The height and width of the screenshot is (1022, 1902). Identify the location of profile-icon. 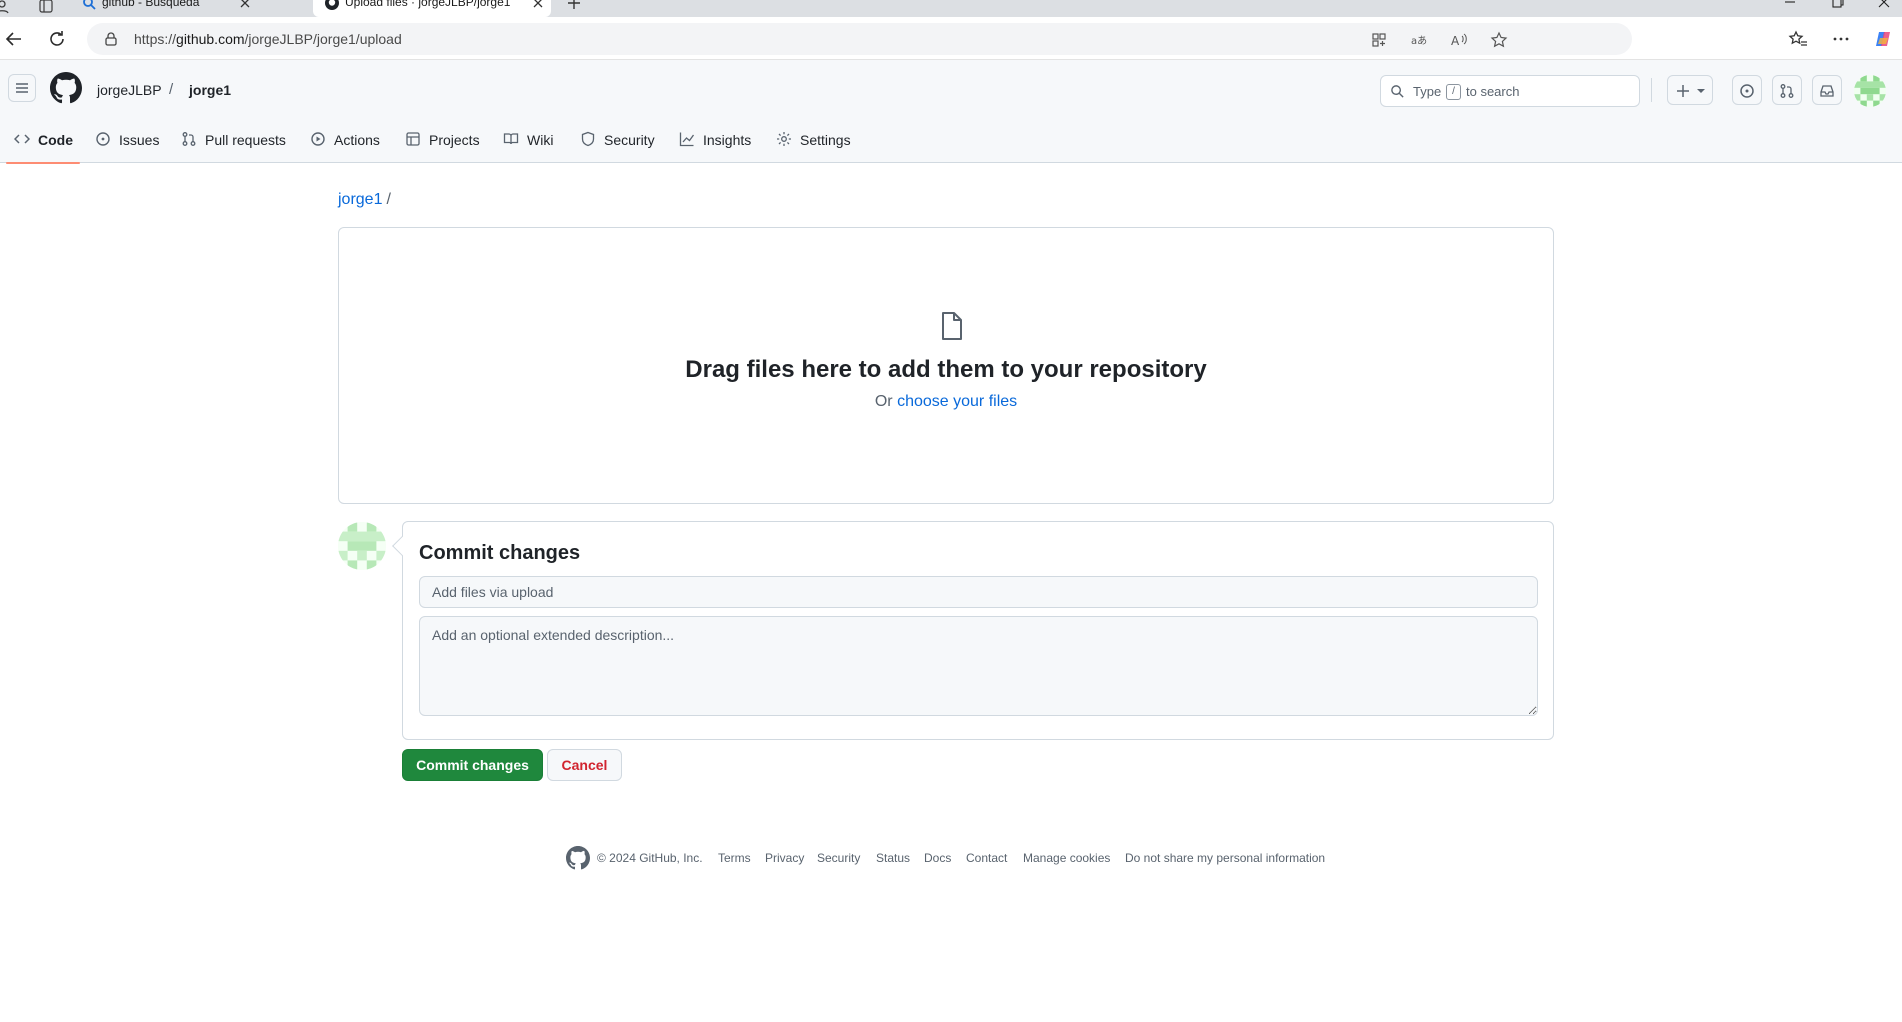
(5, 7).